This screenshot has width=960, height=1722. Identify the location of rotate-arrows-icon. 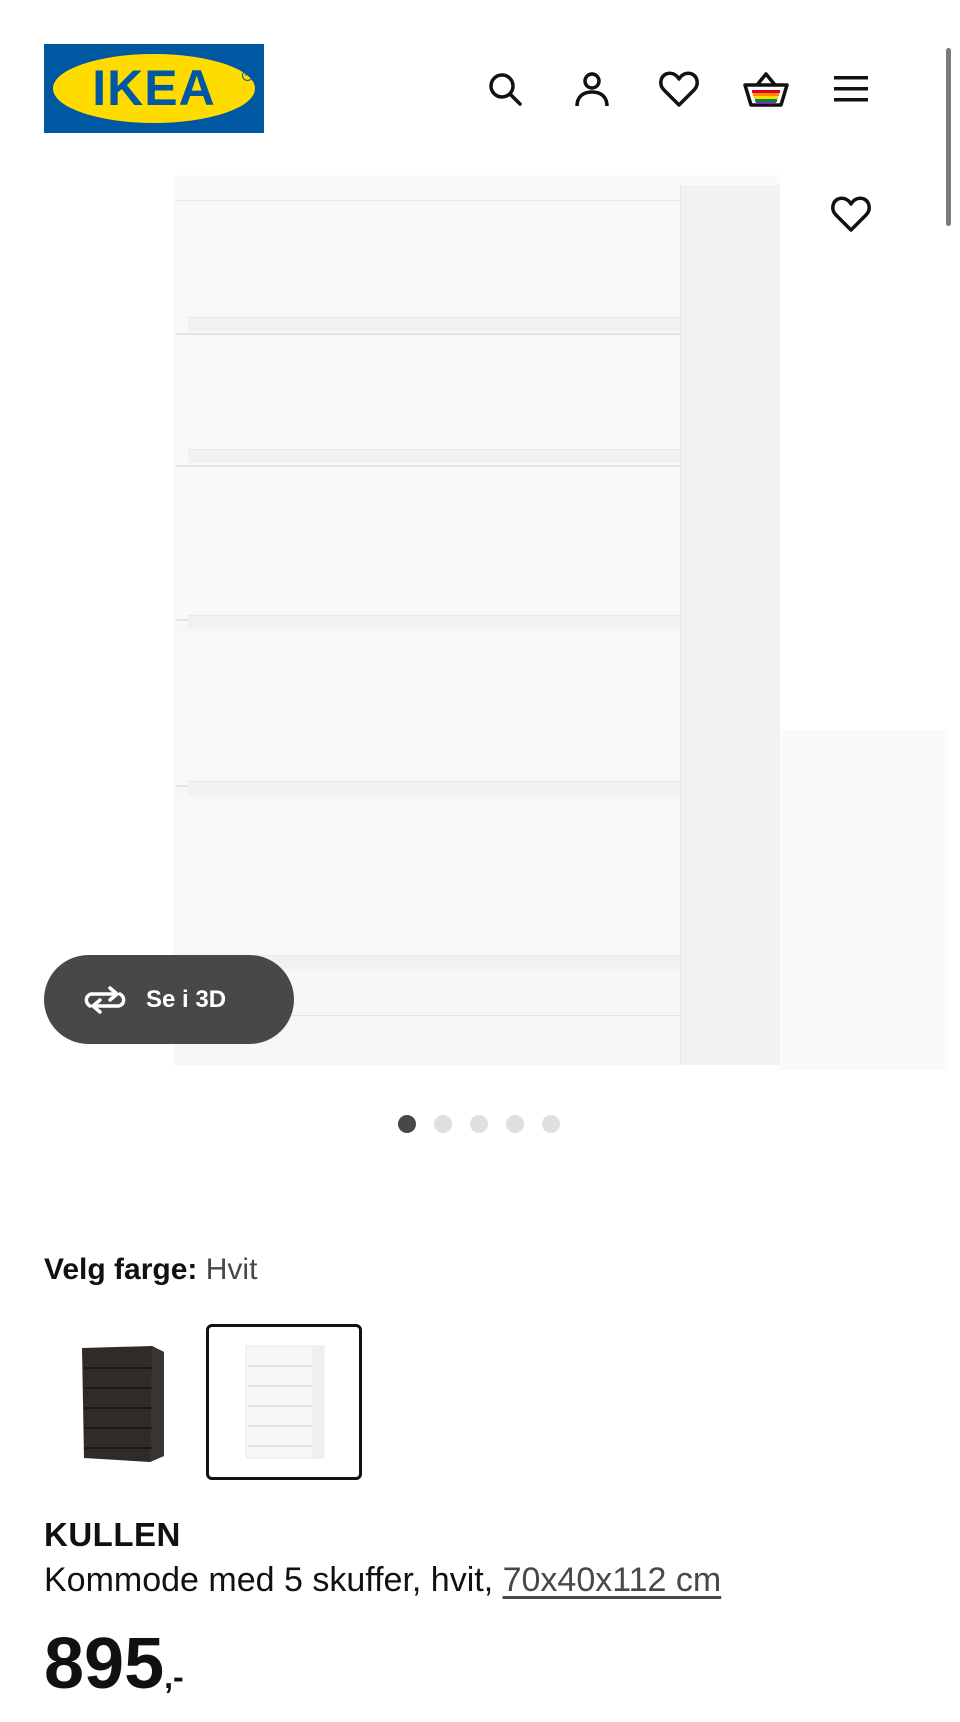
(105, 999).